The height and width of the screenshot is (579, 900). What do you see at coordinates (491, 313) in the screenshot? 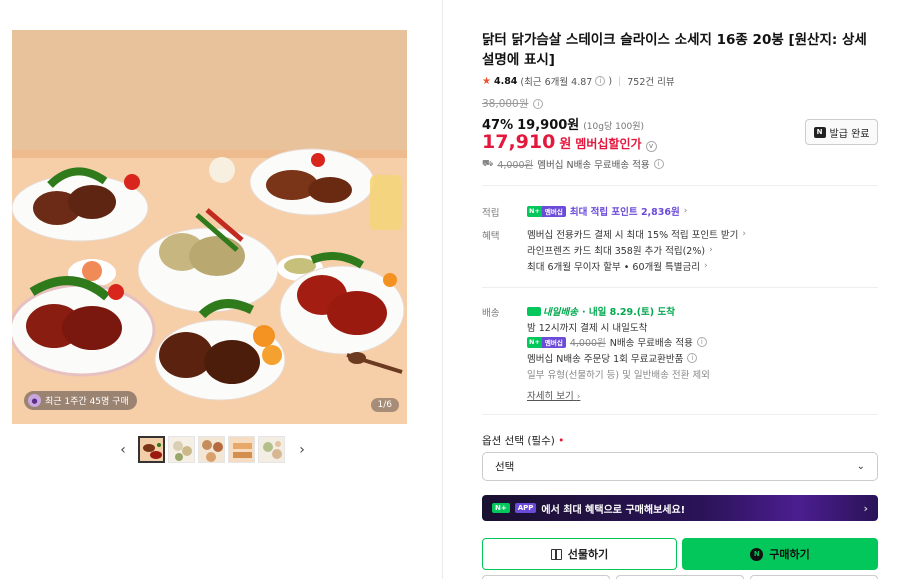
I see `delivery-label: 배송` at bounding box center [491, 313].